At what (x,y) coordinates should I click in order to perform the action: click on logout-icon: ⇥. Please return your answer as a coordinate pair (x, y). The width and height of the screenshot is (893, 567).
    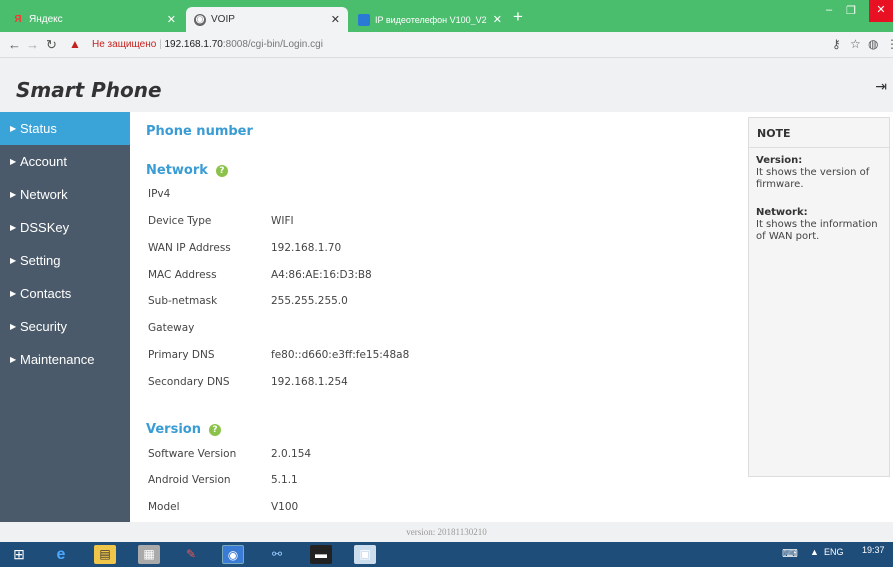
    Looking at the image, I should click on (881, 86).